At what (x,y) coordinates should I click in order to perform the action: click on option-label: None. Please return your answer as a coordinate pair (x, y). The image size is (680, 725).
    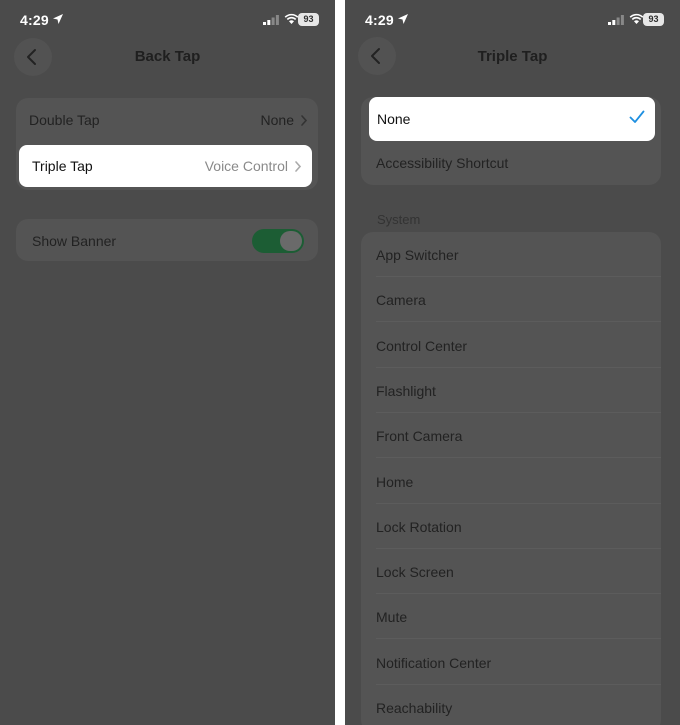
    Looking at the image, I should click on (394, 119).